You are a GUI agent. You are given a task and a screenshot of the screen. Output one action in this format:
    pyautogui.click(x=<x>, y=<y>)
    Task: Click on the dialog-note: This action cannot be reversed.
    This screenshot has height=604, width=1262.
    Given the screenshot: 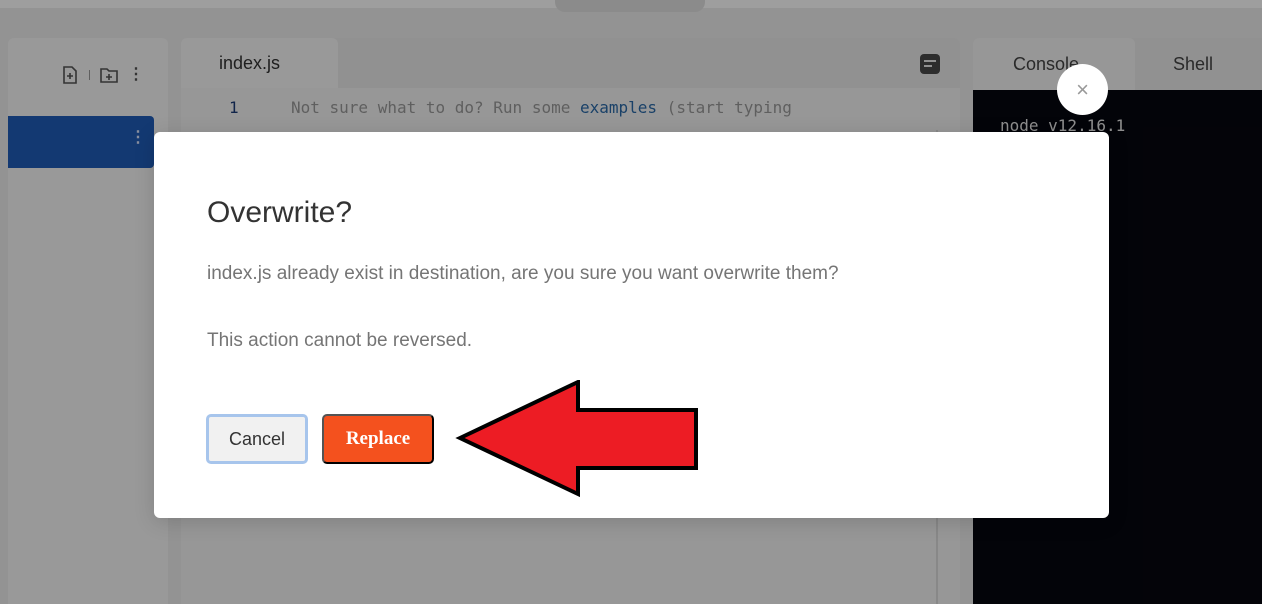 What is the action you would take?
    pyautogui.click(x=340, y=340)
    